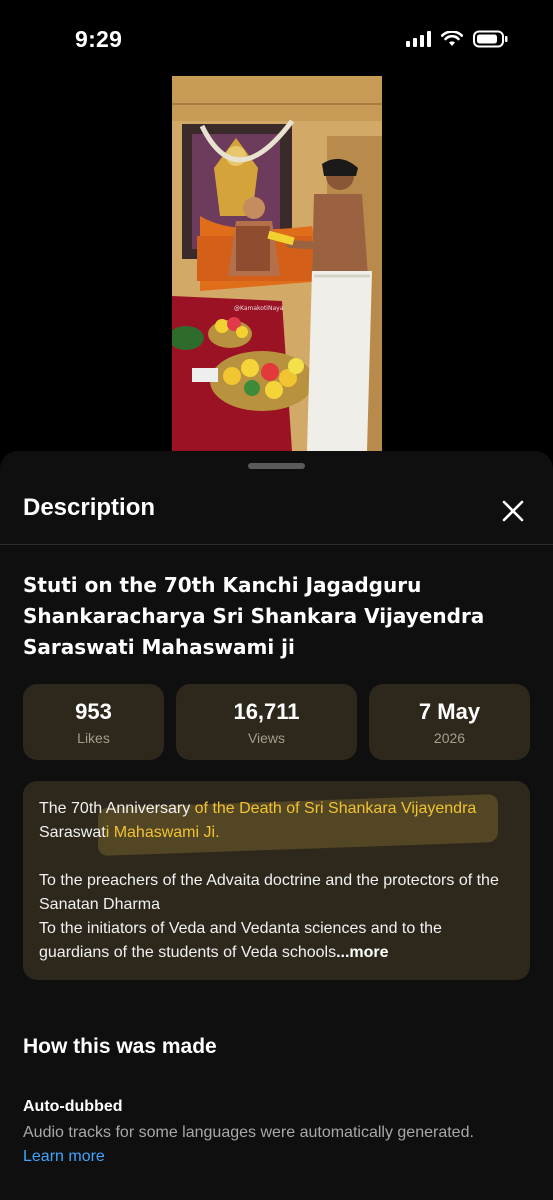 This screenshot has height=1200, width=553. What do you see at coordinates (162, 832) in the screenshot?
I see `description-p1d: i Mahaswami Ji.` at bounding box center [162, 832].